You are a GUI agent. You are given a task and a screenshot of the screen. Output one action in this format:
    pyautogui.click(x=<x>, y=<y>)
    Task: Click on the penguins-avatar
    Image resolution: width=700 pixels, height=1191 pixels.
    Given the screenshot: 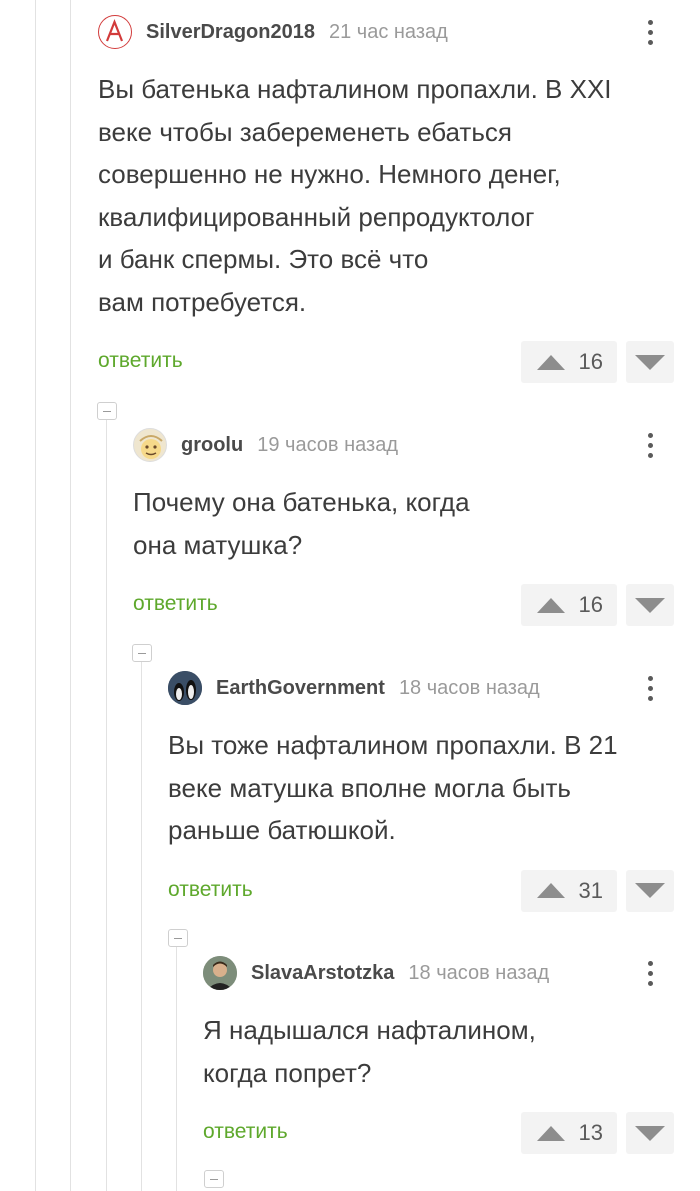 What is the action you would take?
    pyautogui.click(x=185, y=688)
    